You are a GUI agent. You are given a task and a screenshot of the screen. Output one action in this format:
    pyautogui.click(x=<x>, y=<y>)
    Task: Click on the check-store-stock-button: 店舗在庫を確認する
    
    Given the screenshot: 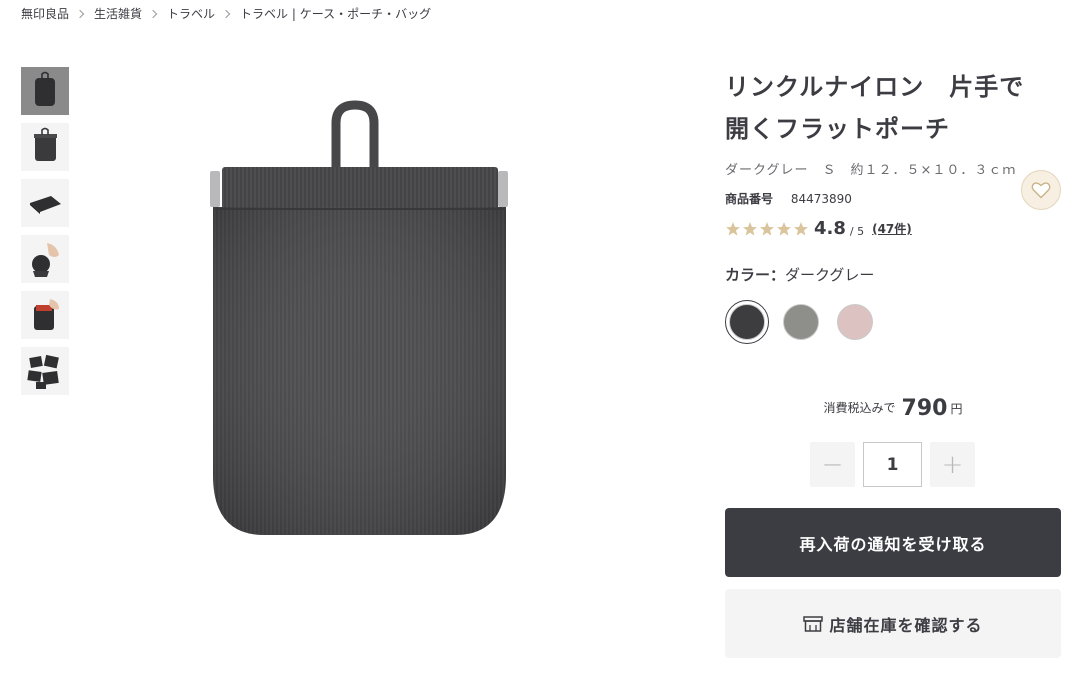 What is the action you would take?
    pyautogui.click(x=893, y=623)
    